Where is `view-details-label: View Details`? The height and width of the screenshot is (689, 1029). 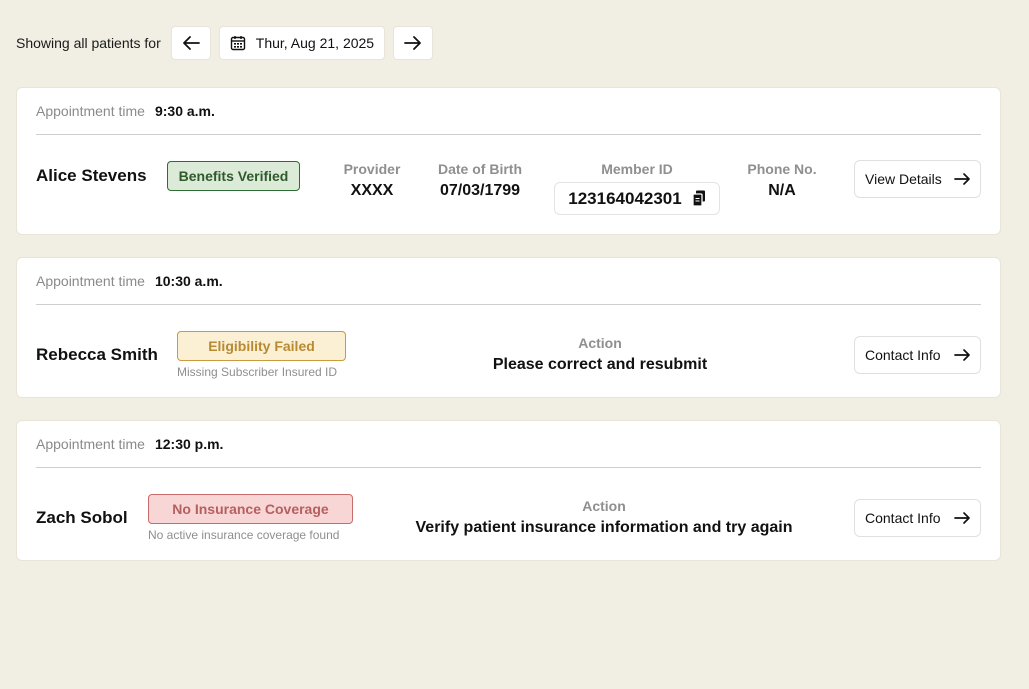 view-details-label: View Details is located at coordinates (903, 179).